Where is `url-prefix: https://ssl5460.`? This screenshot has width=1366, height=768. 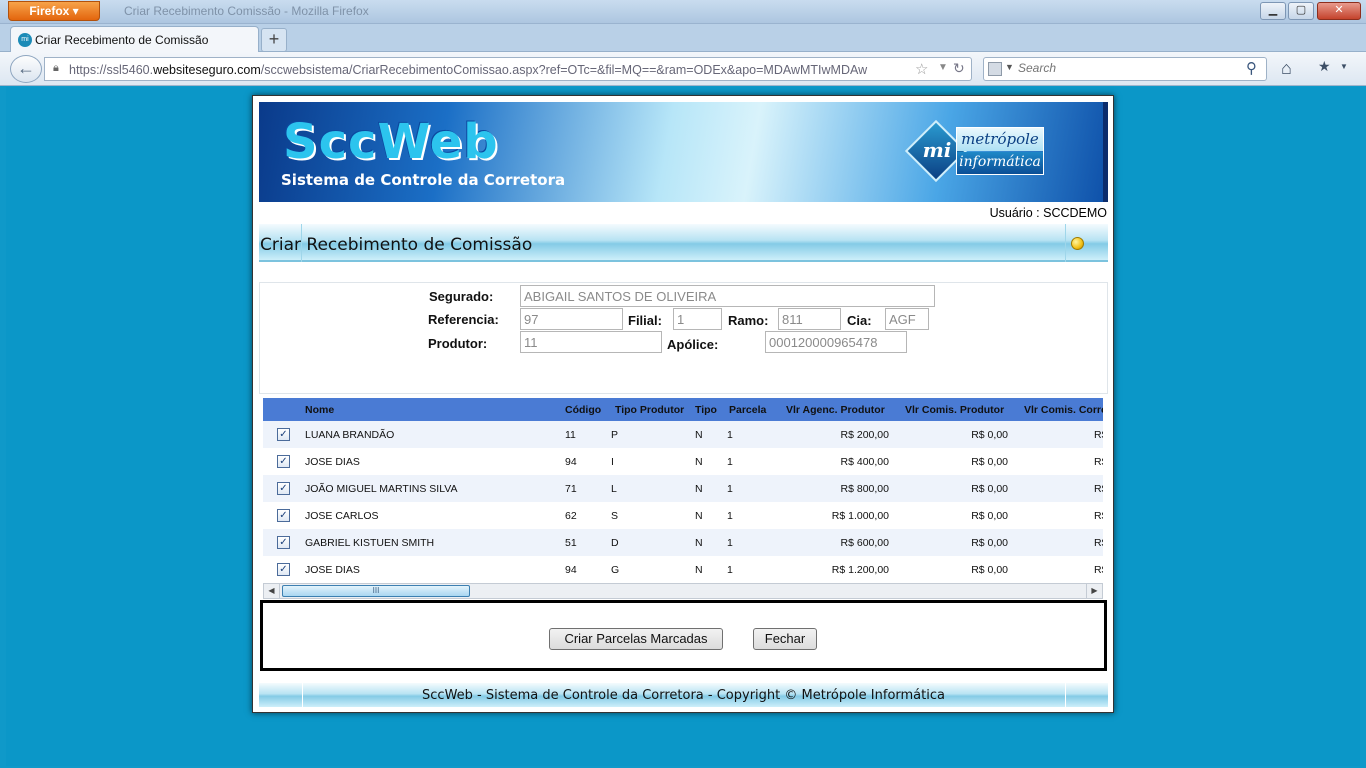 url-prefix: https://ssl5460. is located at coordinates (111, 70).